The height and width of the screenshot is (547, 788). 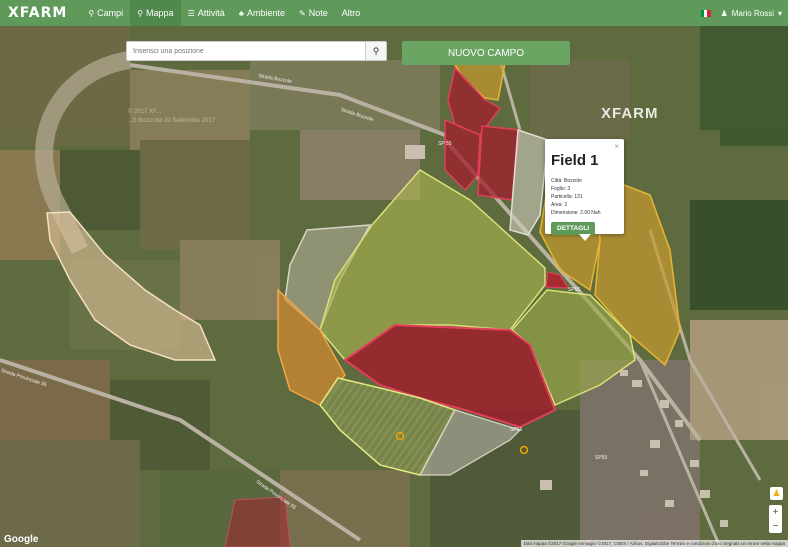 I want to click on nav-item-label: Altro, so click(x=351, y=13).